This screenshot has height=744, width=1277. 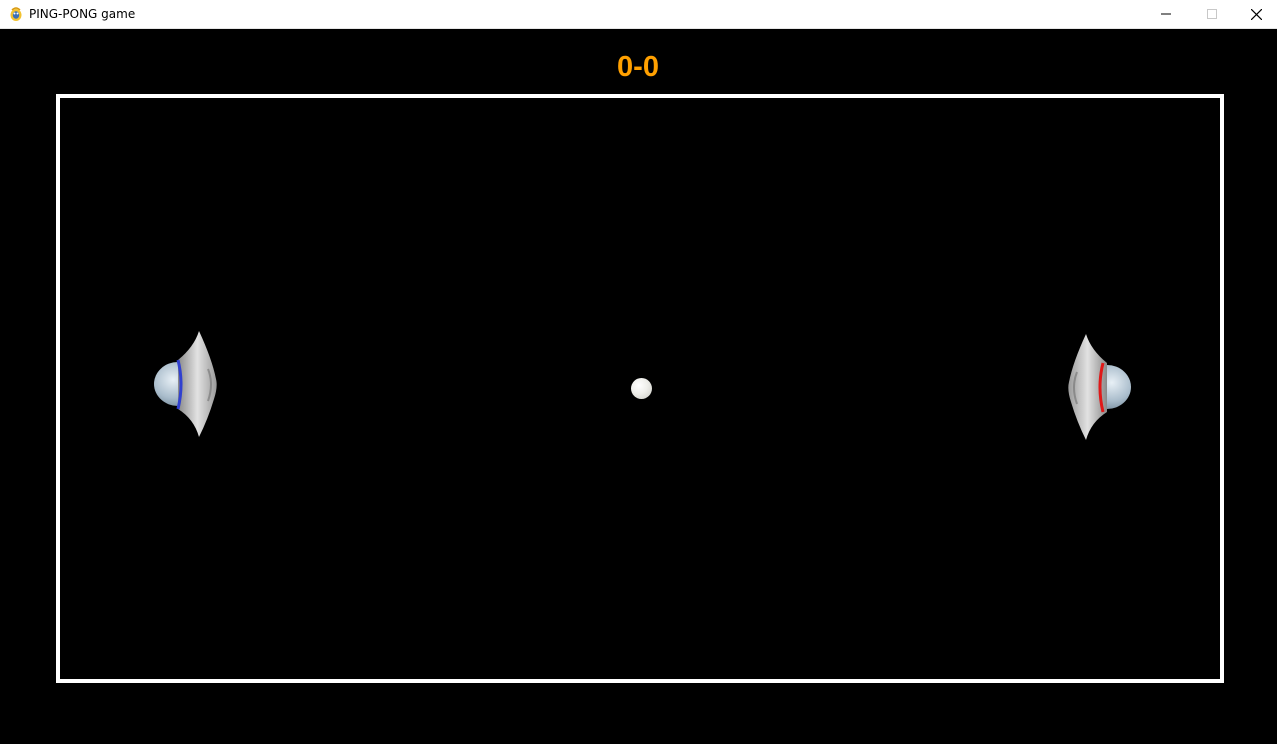 I want to click on score-display: 0-0, so click(x=638, y=67).